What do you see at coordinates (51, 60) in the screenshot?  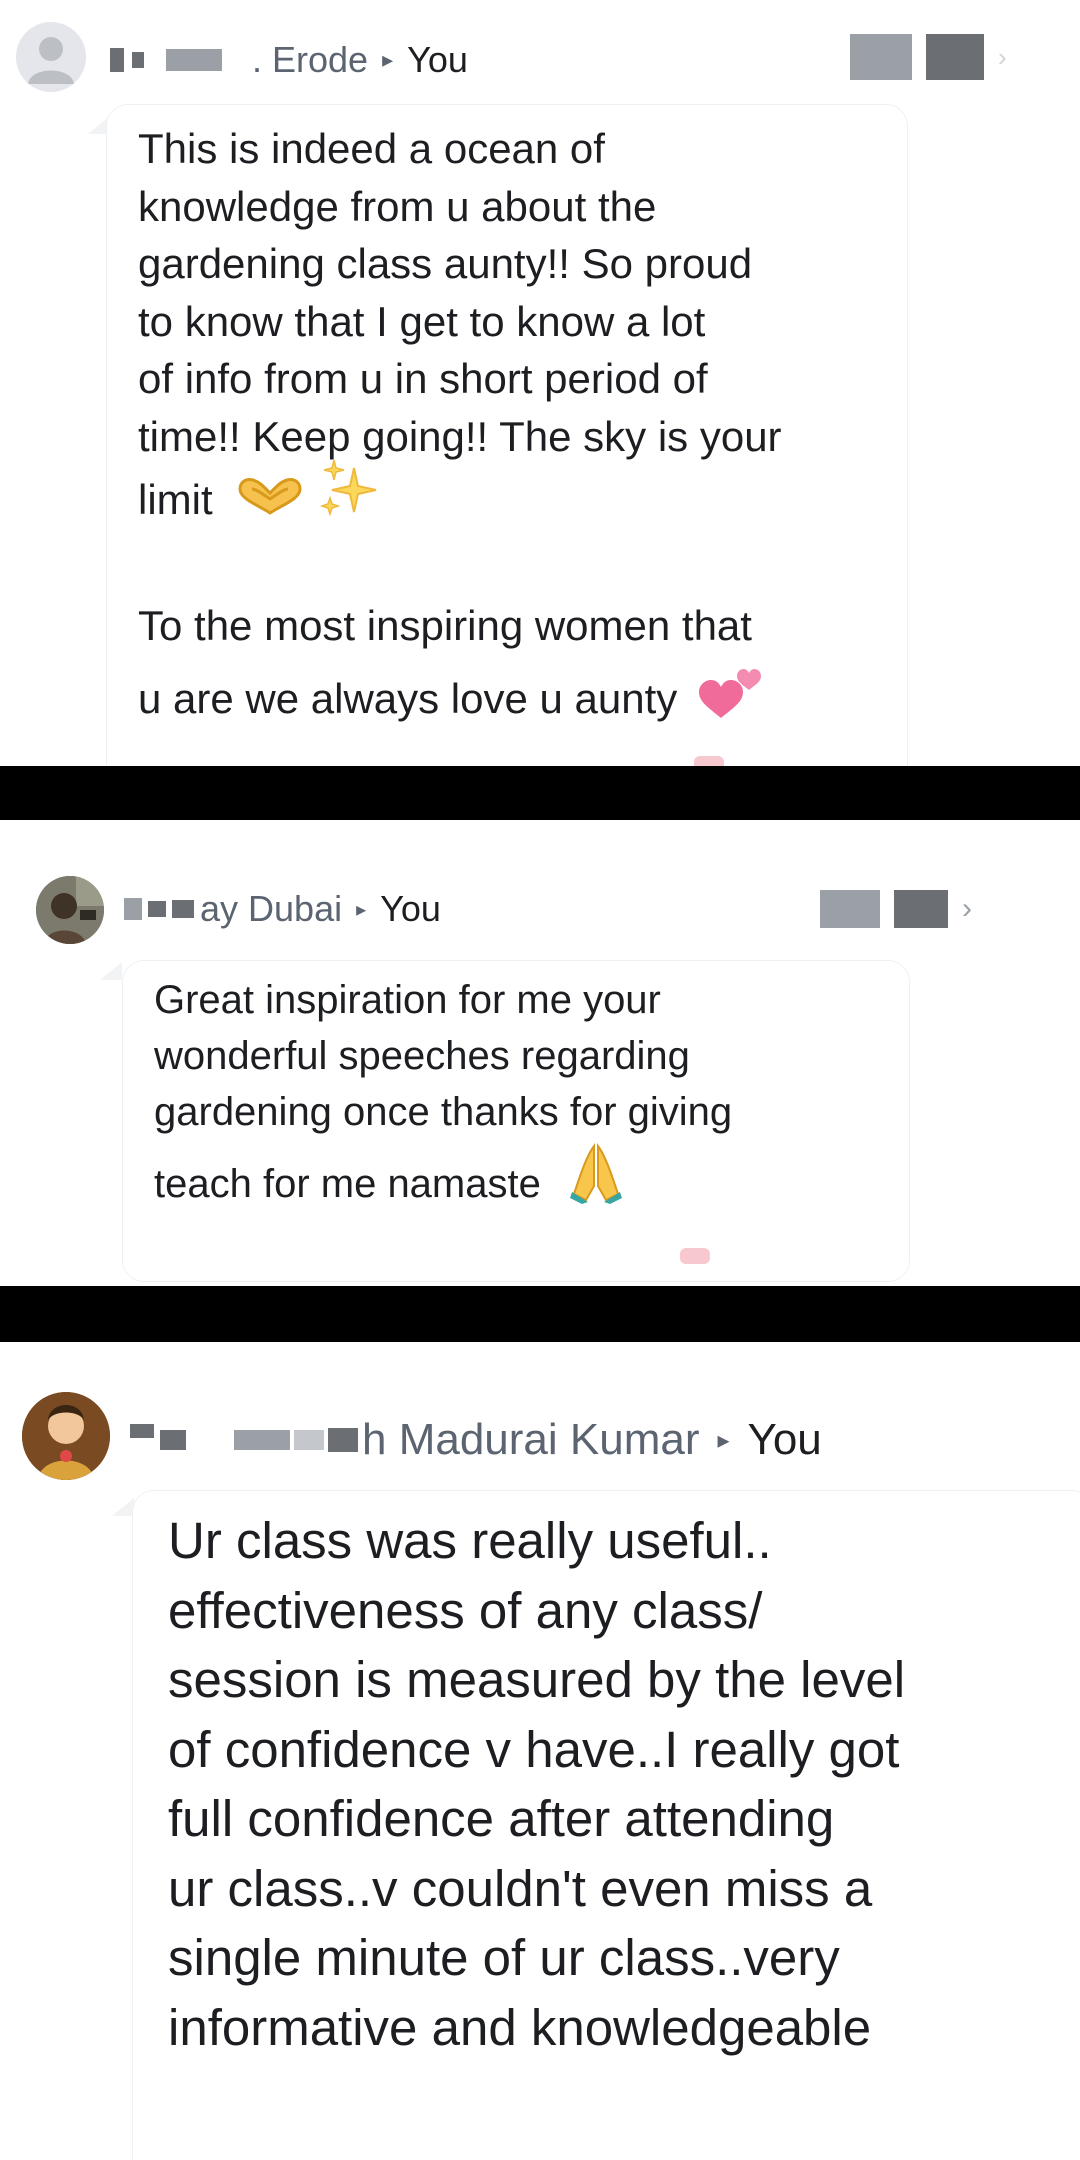 I see `person-icon` at bounding box center [51, 60].